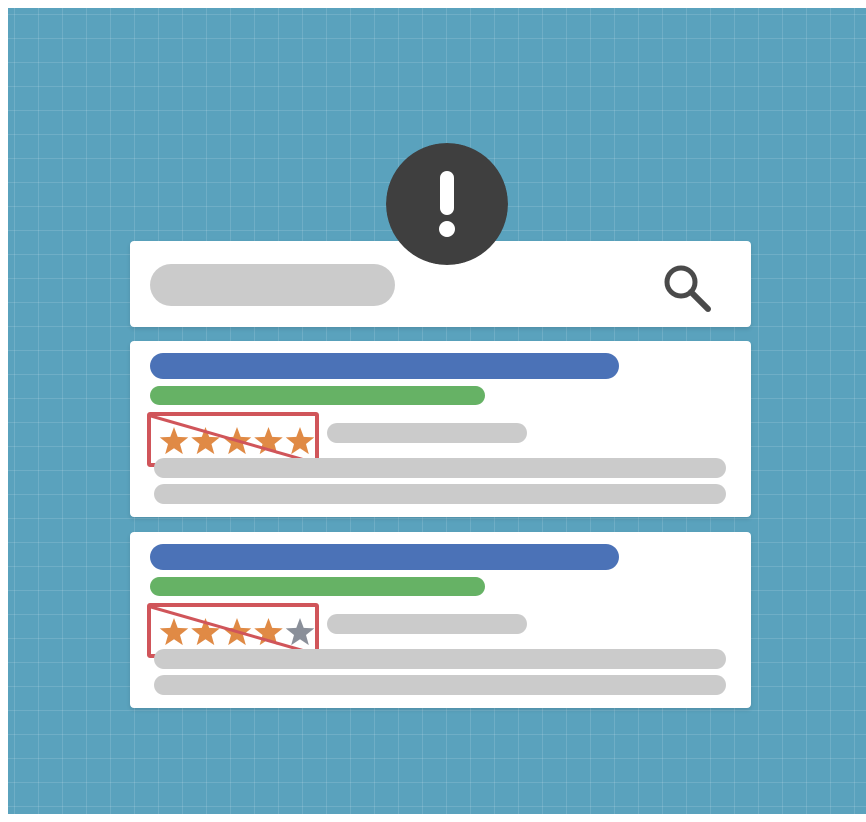 This screenshot has width=866, height=822. What do you see at coordinates (447, 204) in the screenshot?
I see `exclamation-icon` at bounding box center [447, 204].